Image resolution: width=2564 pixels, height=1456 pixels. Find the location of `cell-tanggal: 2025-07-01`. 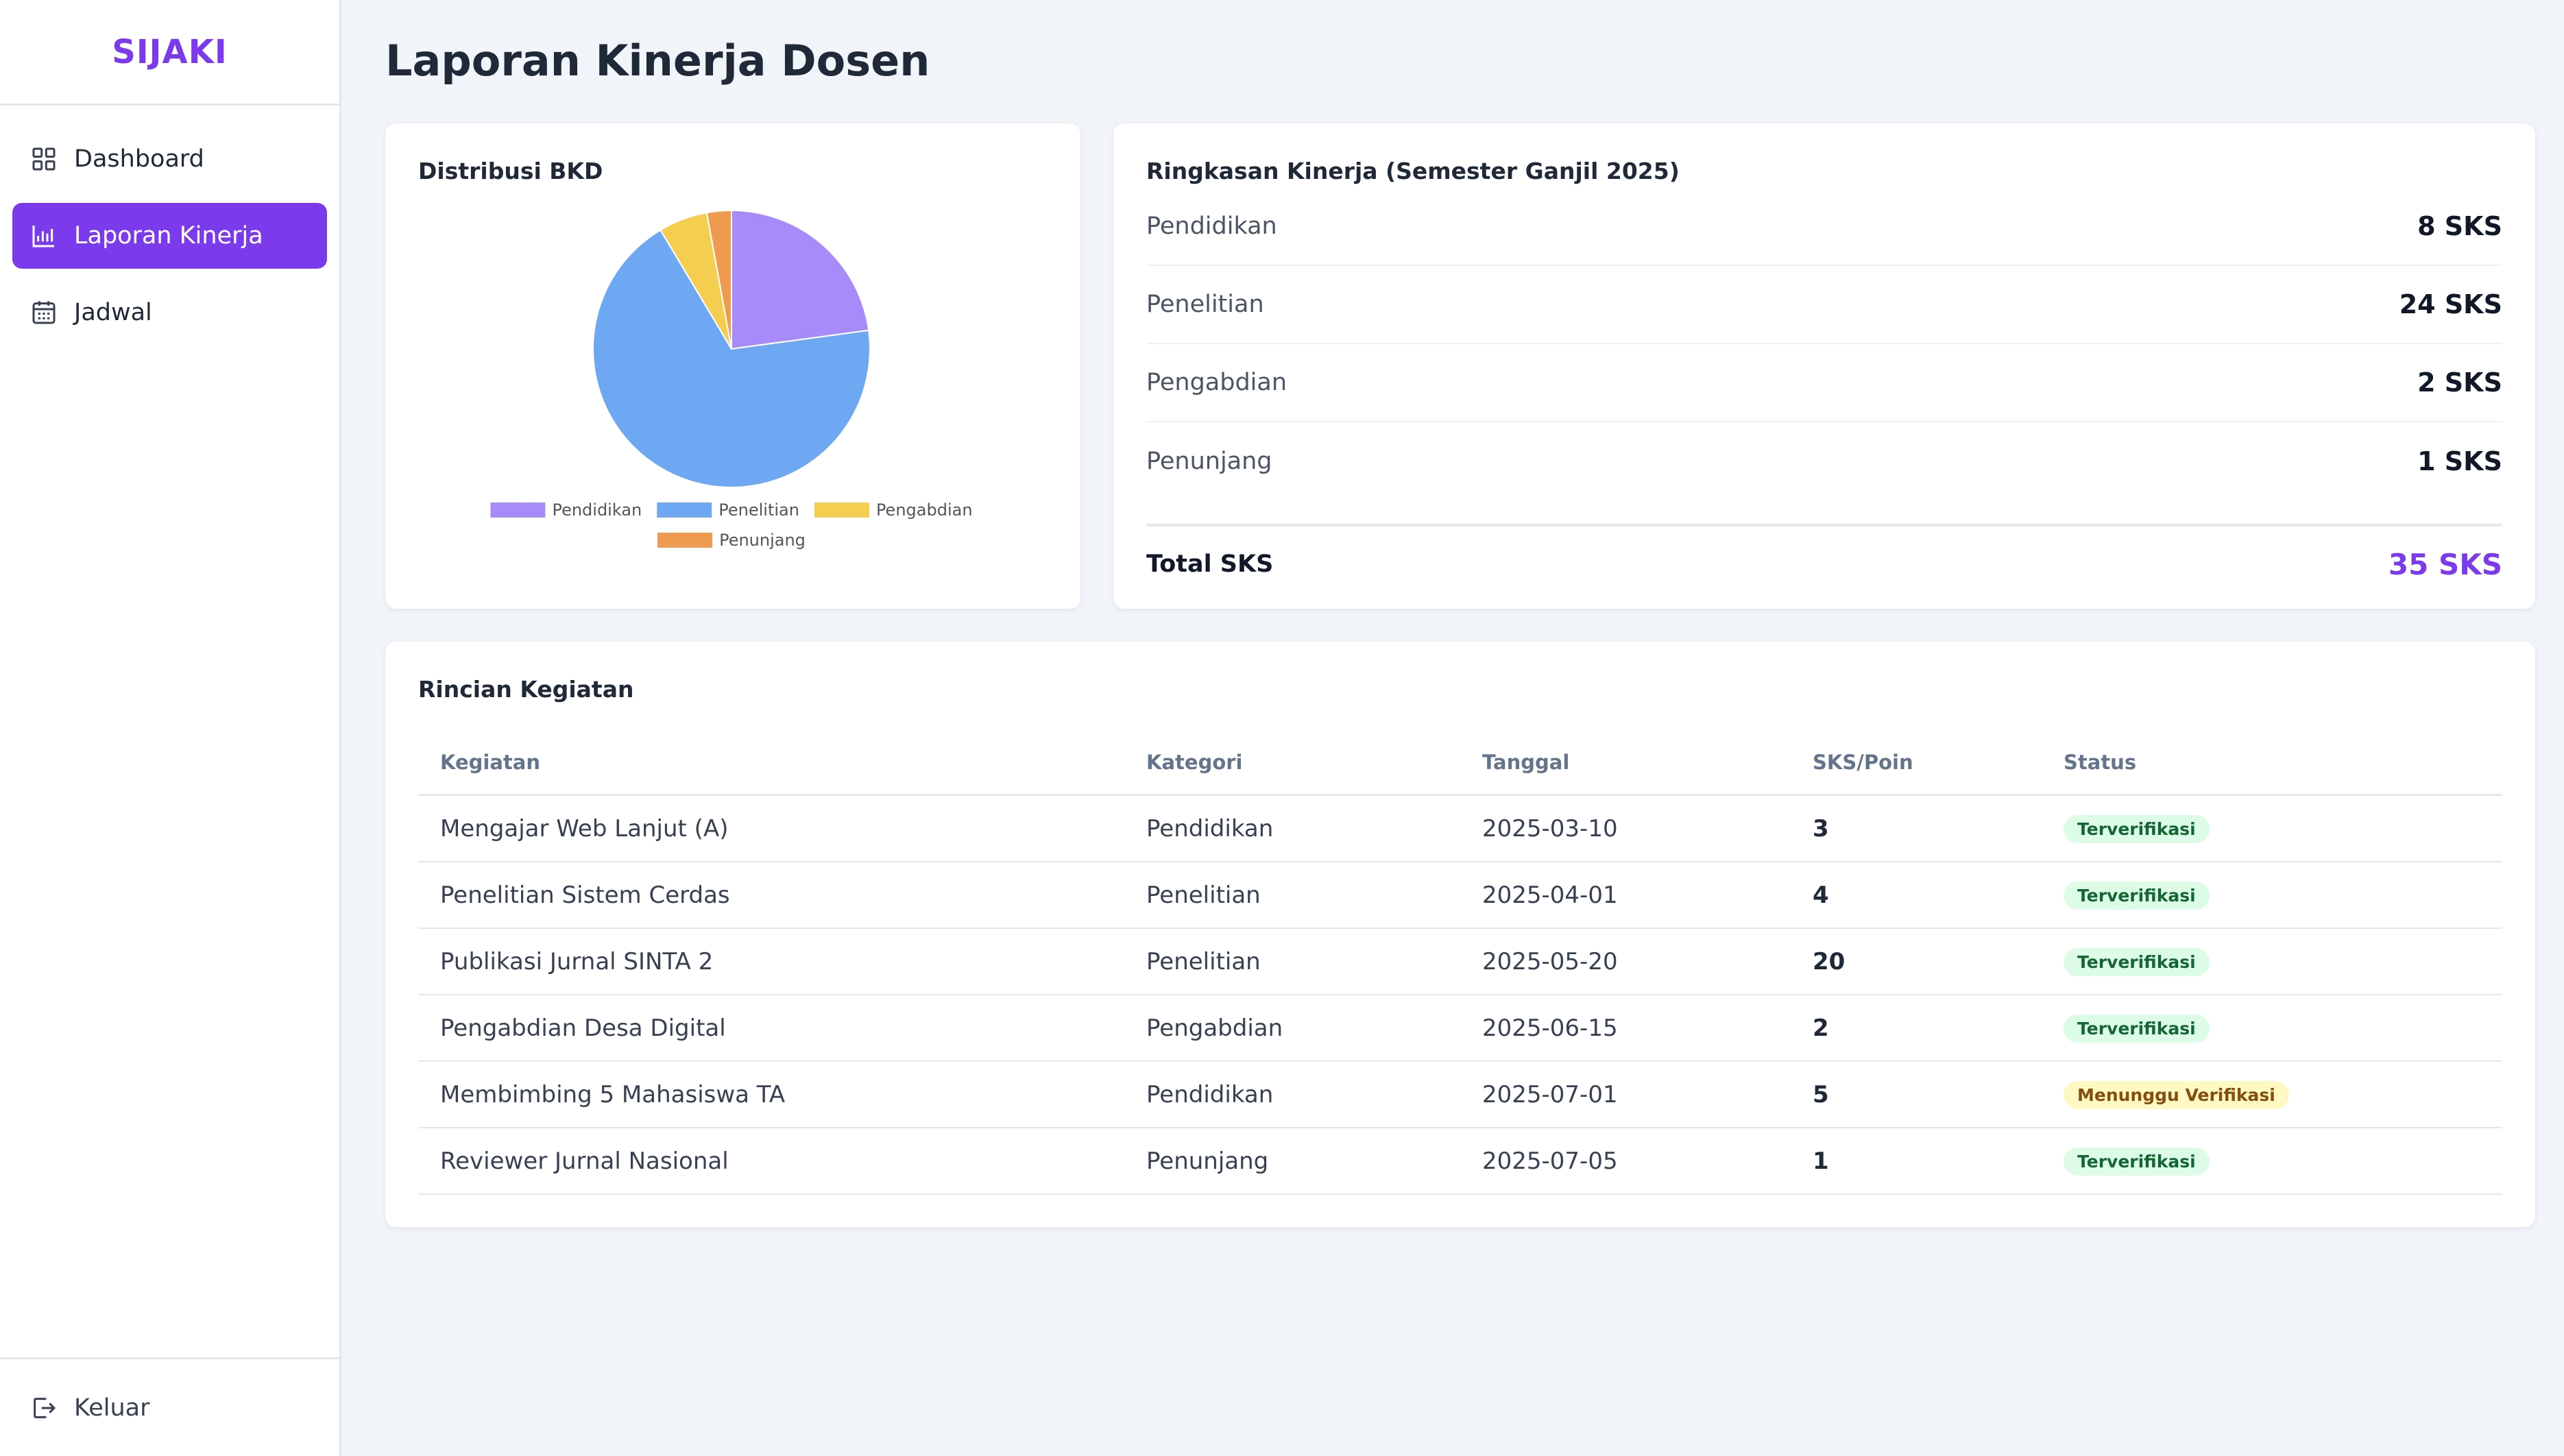

cell-tanggal: 2025-07-01 is located at coordinates (1625, 1094).